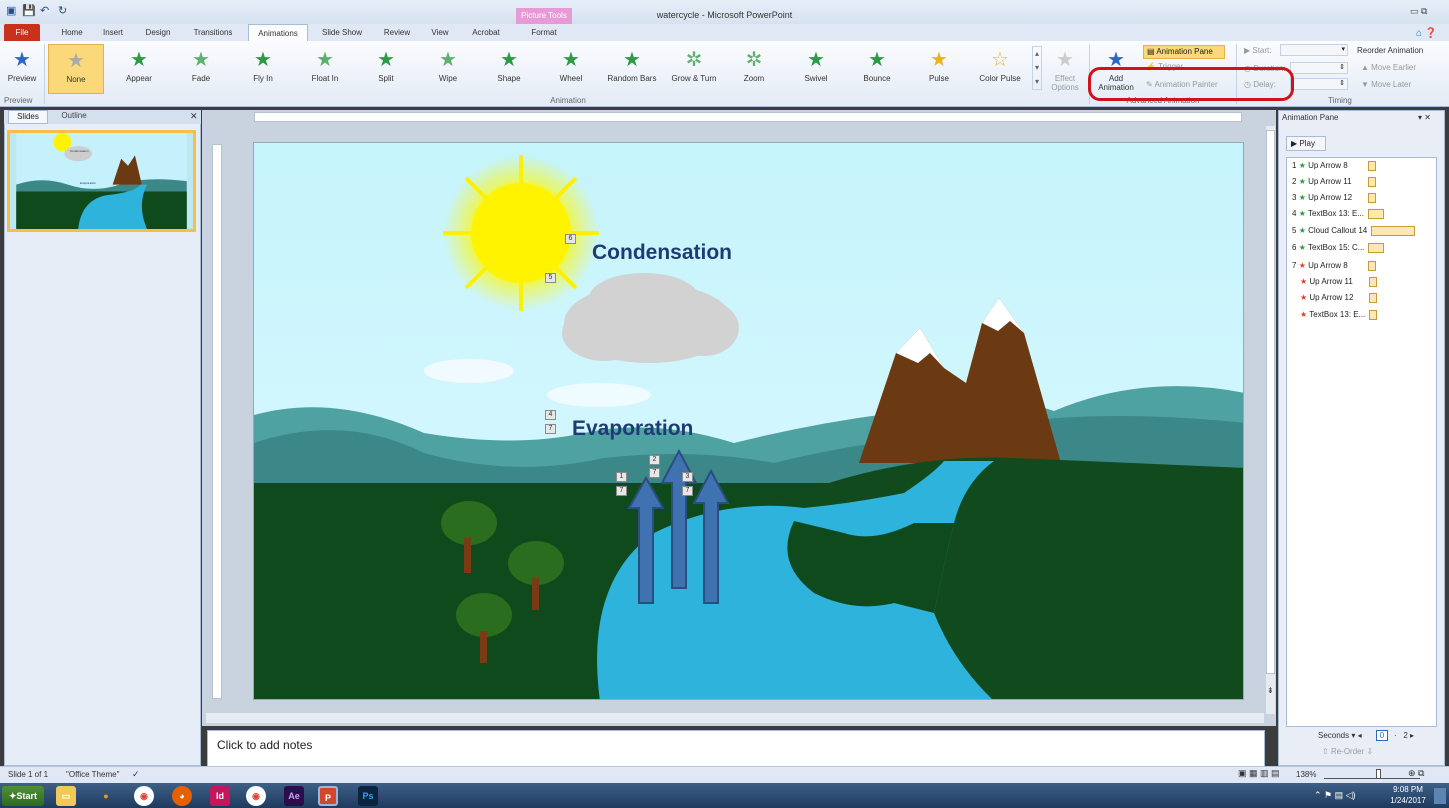 The height and width of the screenshot is (808, 1449). Describe the element at coordinates (1404, 735) in the screenshot. I see `timeline-ticks: · 2 ▸` at that location.